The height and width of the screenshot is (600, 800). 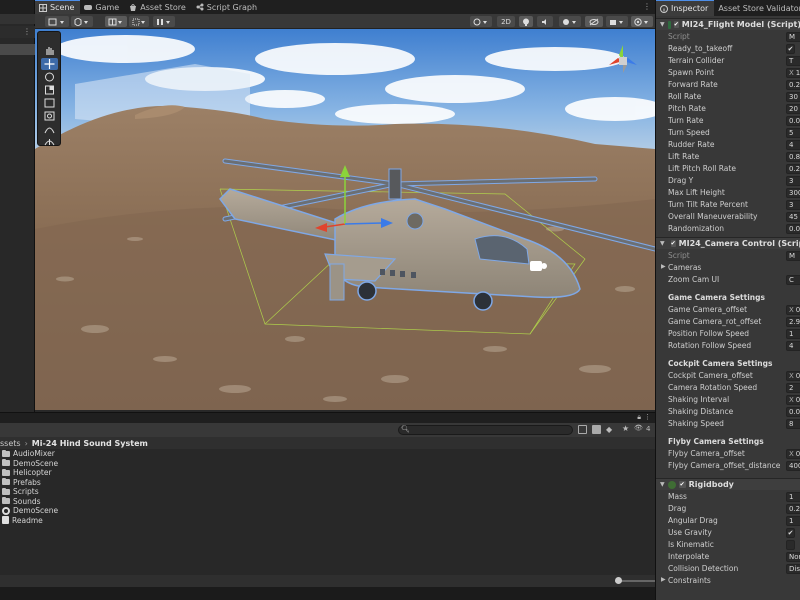 I want to click on custom-tool-icon, so click(x=49, y=129).